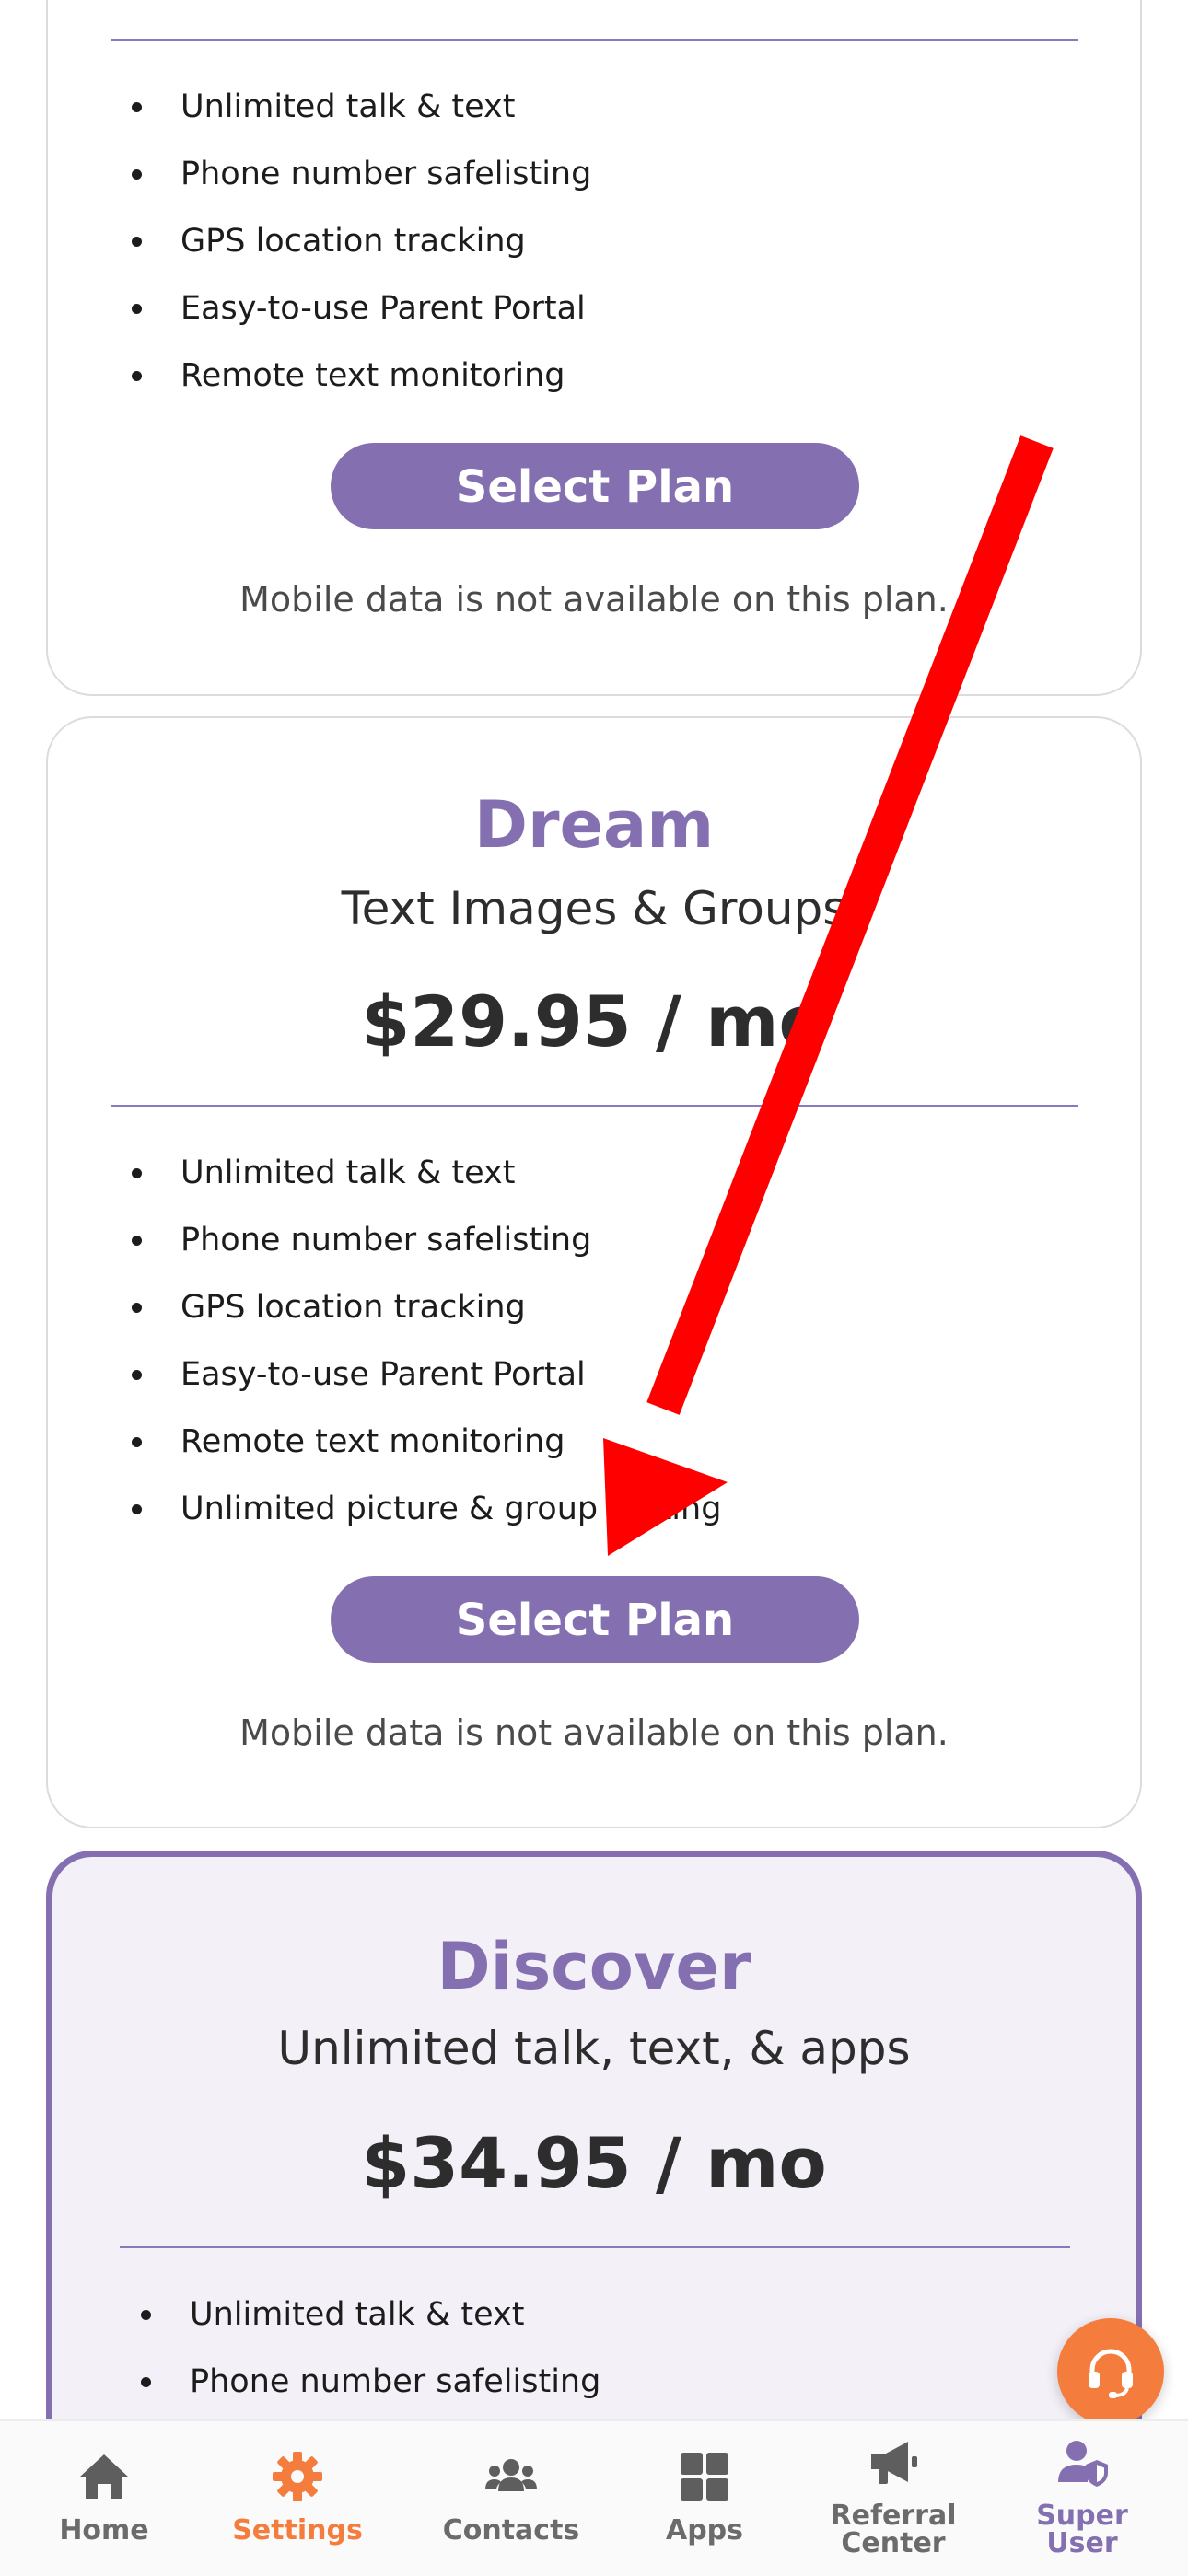 The width and height of the screenshot is (1188, 2576). What do you see at coordinates (297, 2530) in the screenshot?
I see `nav-label: Settings` at bounding box center [297, 2530].